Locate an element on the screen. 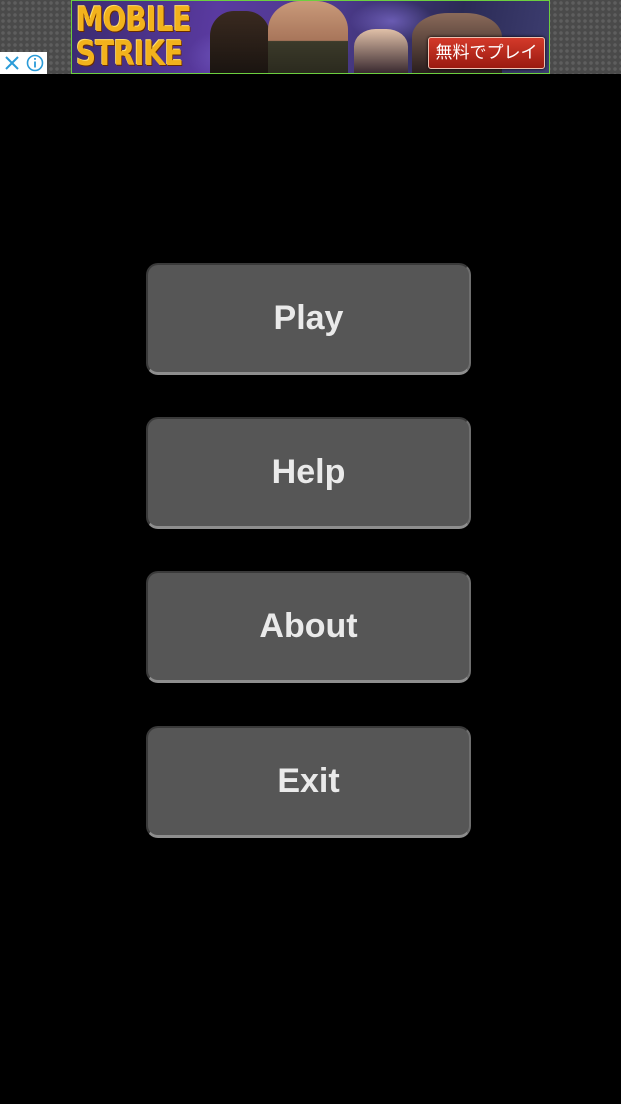  ad-bar: MOBILE STRIKE 無料でプレイ is located at coordinates (310, 37).